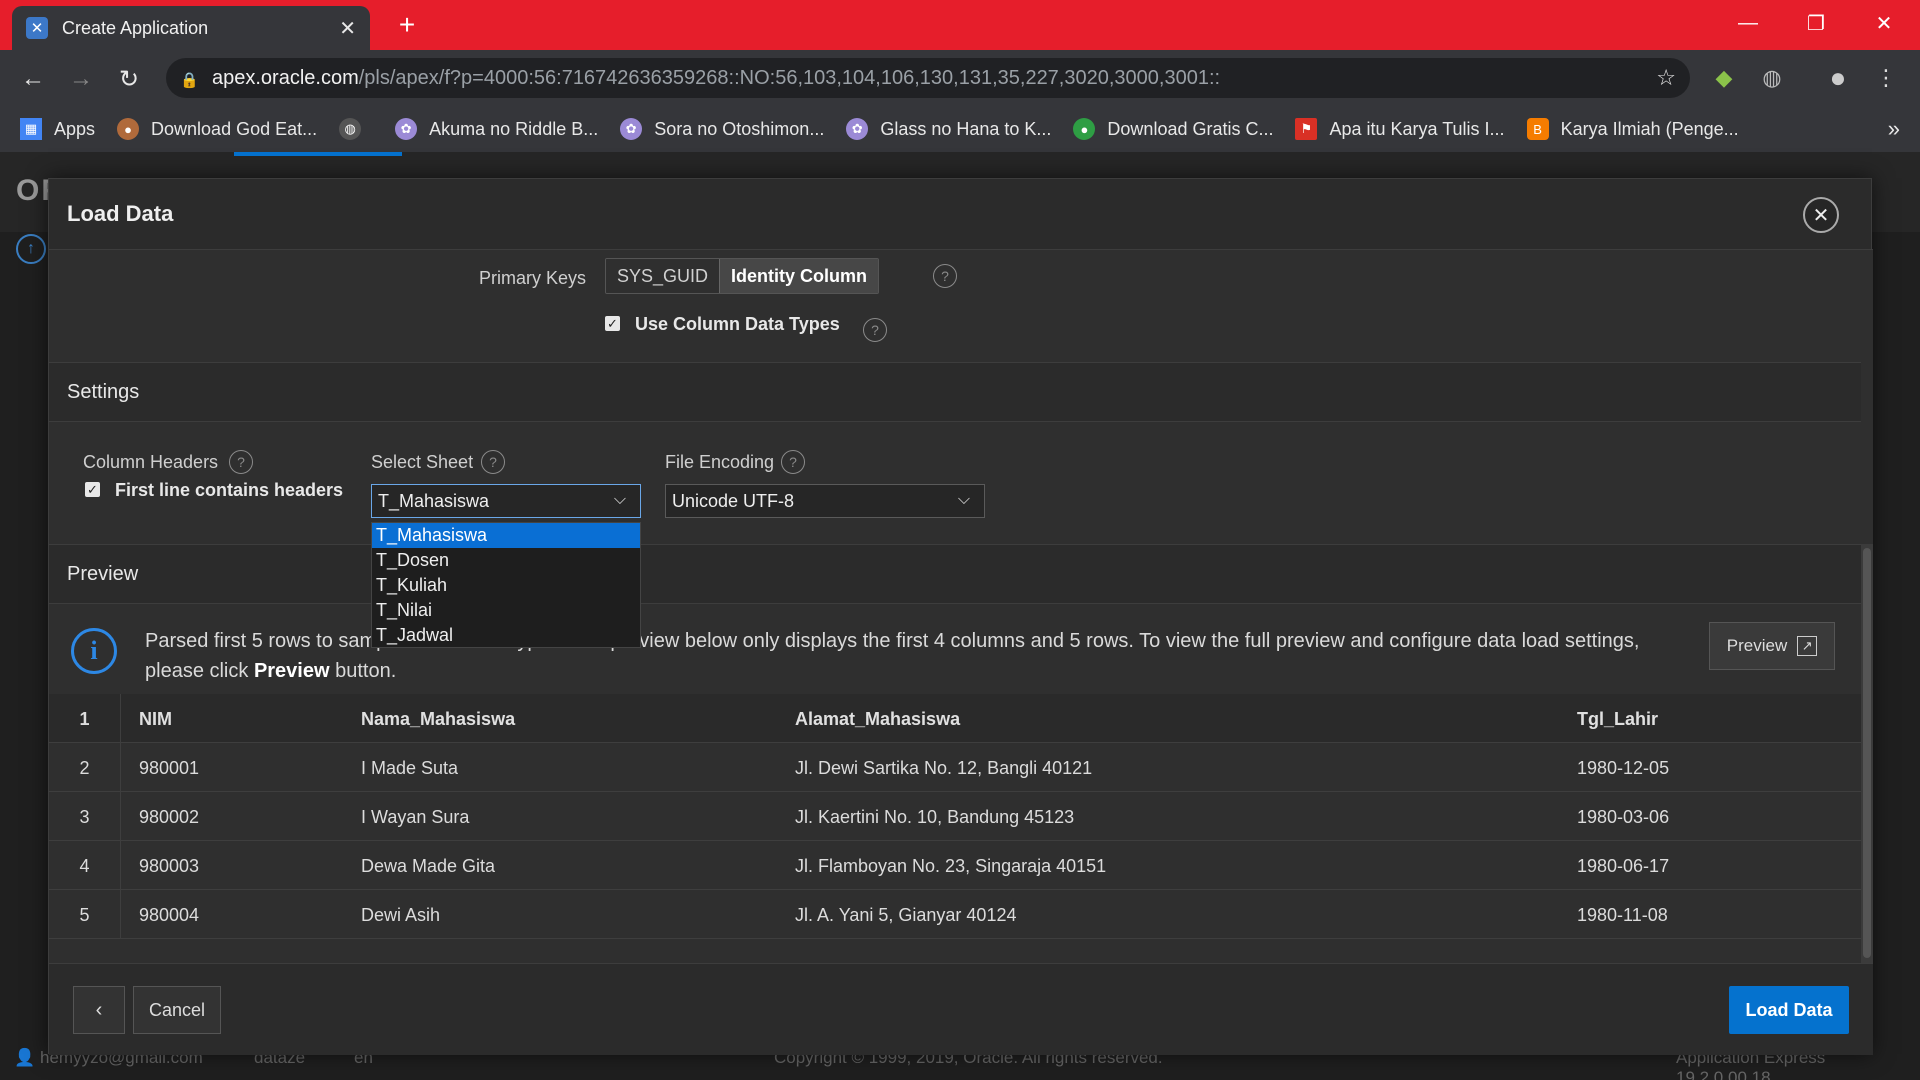  What do you see at coordinates (99, 1010) in the screenshot?
I see `back-button: ‹` at bounding box center [99, 1010].